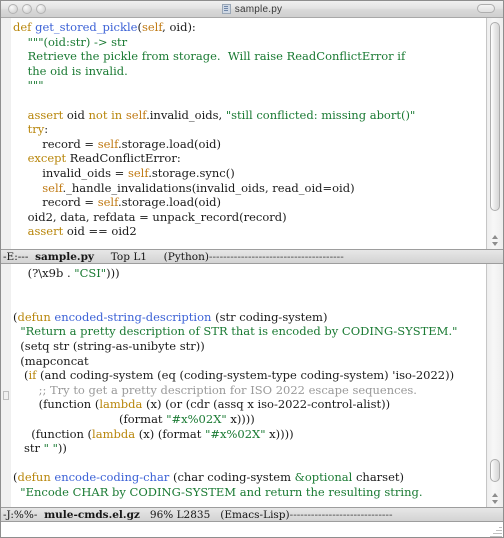 The image size is (504, 538). I want to click on modeline-major-mode-python: (Python), so click(186, 256).